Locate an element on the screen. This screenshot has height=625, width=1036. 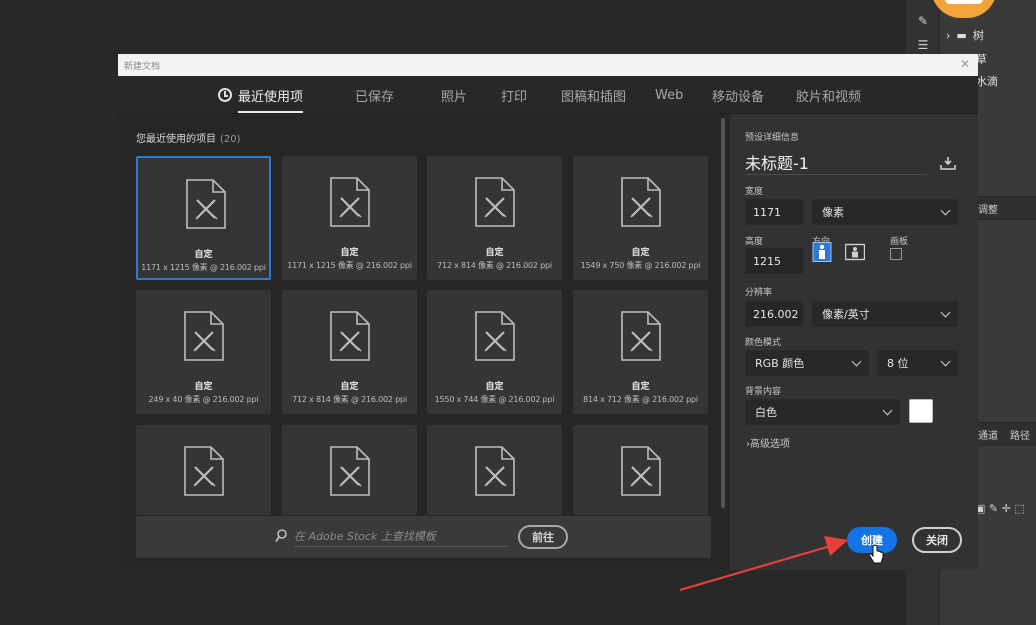
background-contents-select: 白色 is located at coordinates (822, 412).